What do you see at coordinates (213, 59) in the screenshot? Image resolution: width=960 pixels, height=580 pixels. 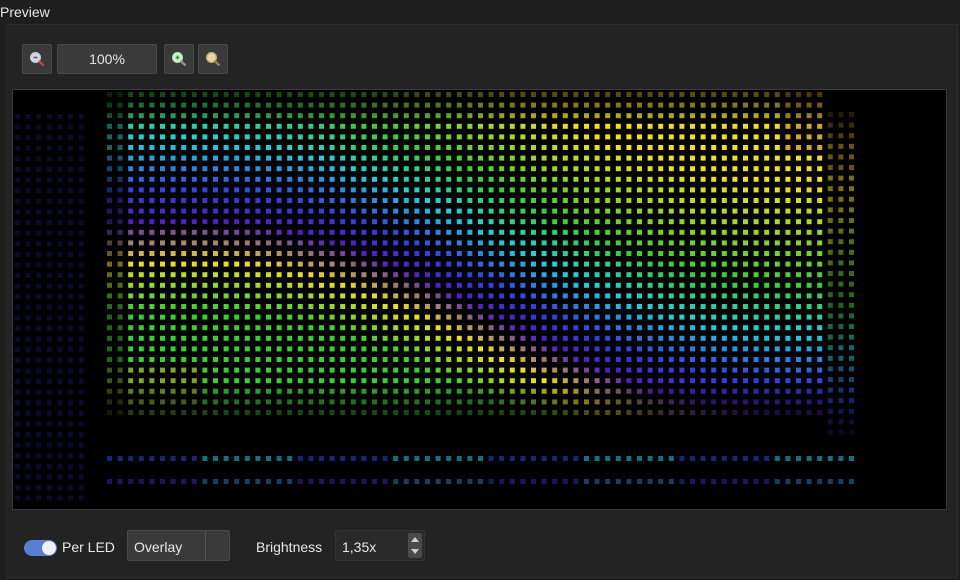 I see `zoom-fit-button` at bounding box center [213, 59].